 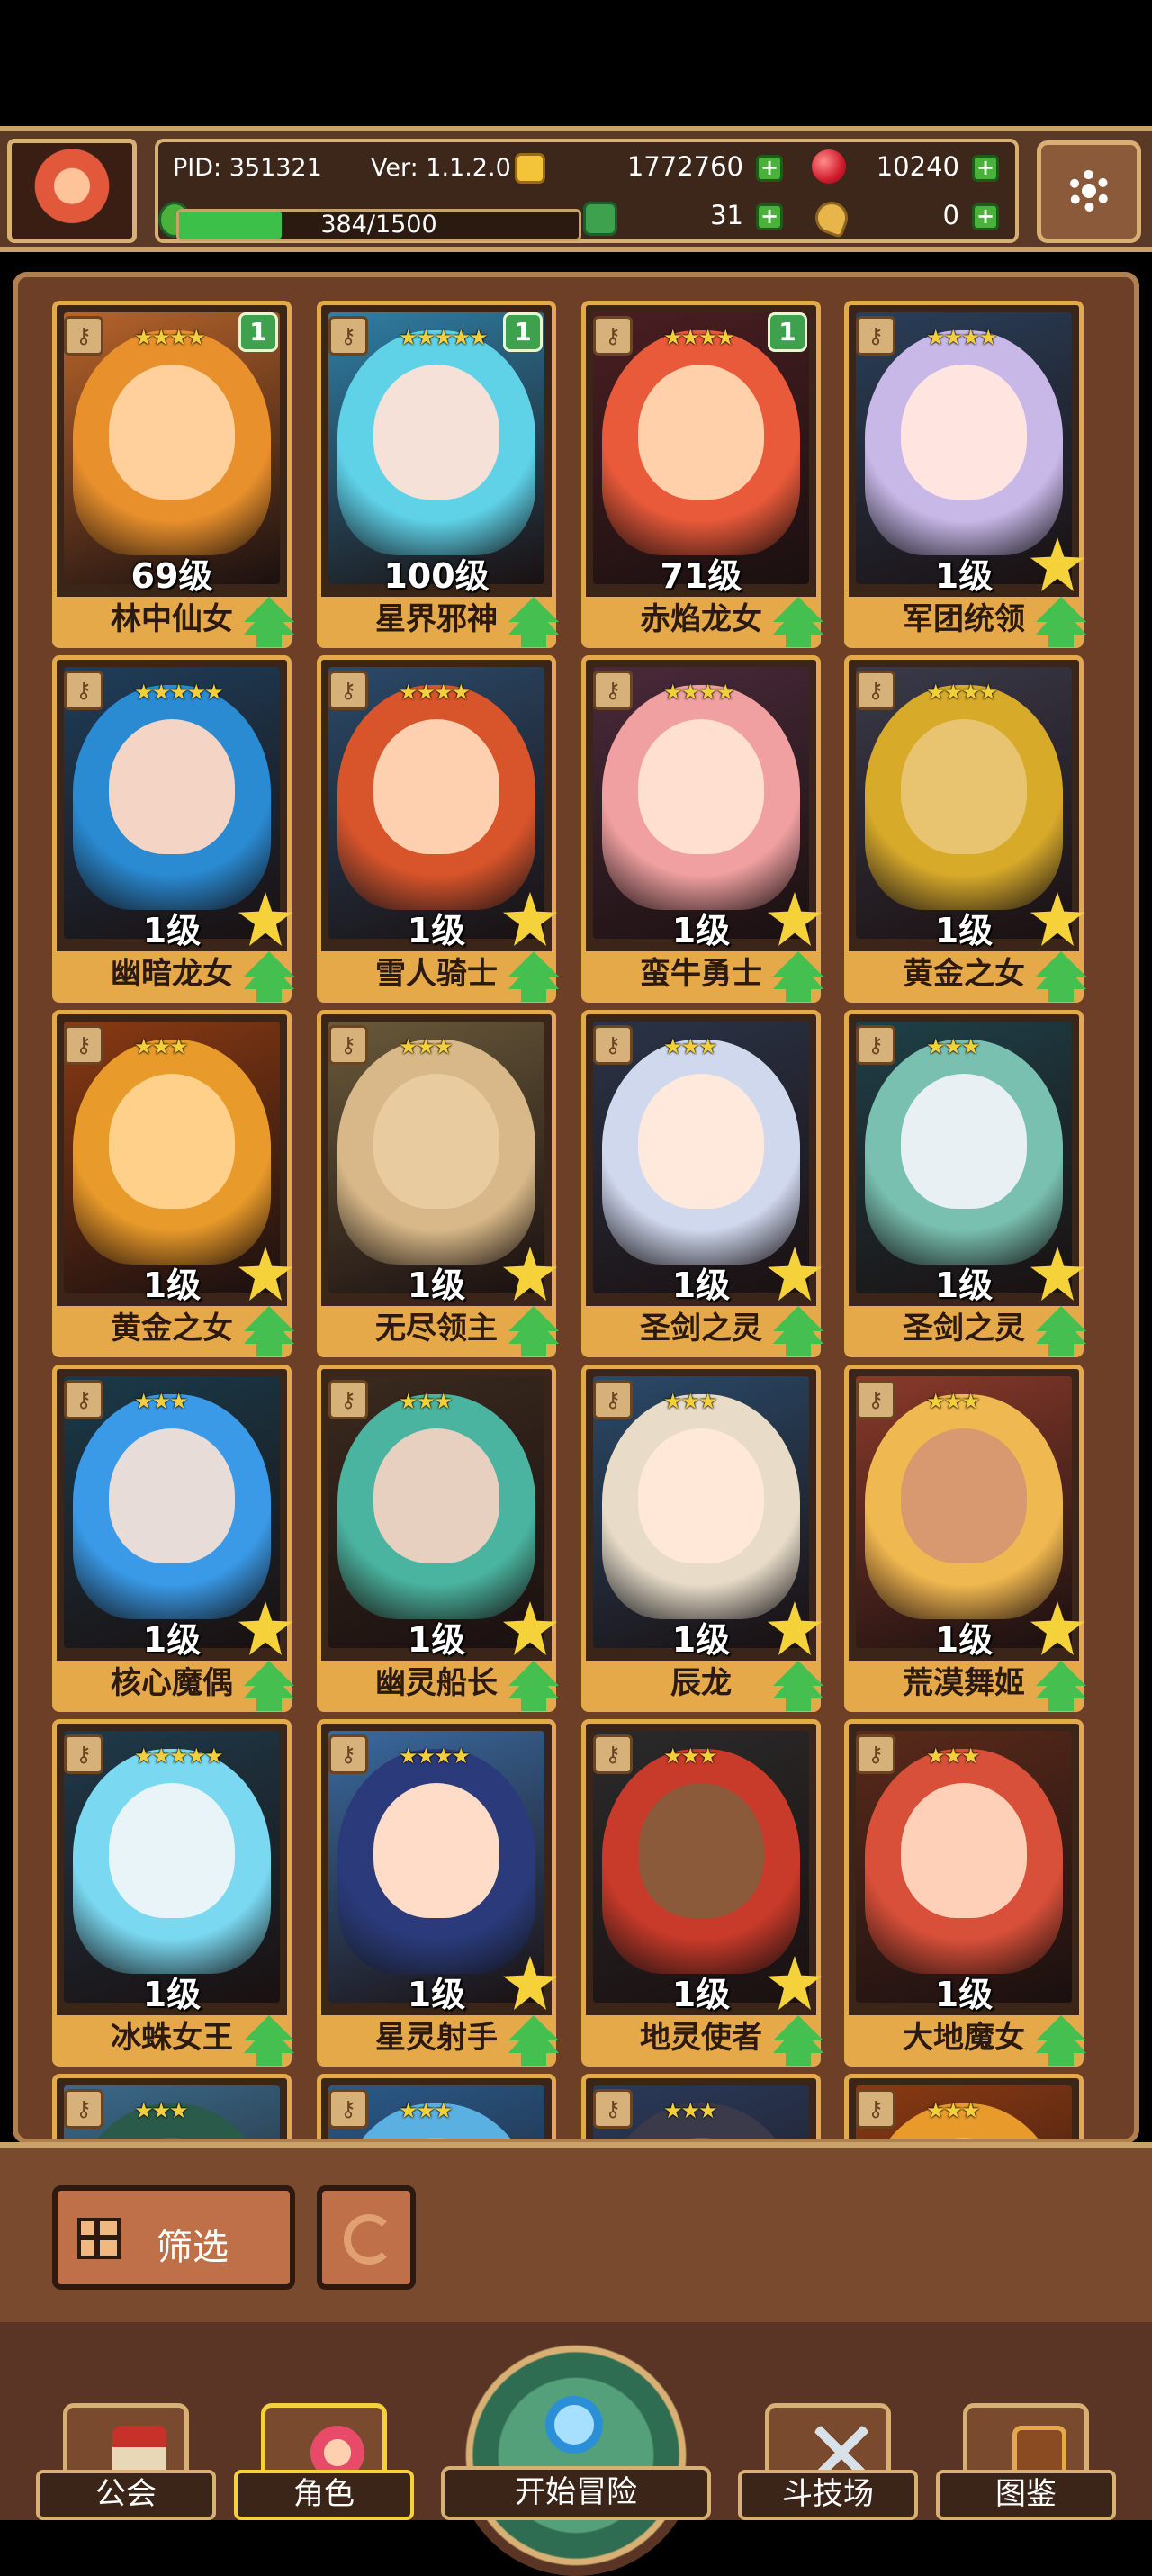 I want to click on hero-card: ⚷ ★★★★ 1级 军团统领, so click(x=965, y=474).